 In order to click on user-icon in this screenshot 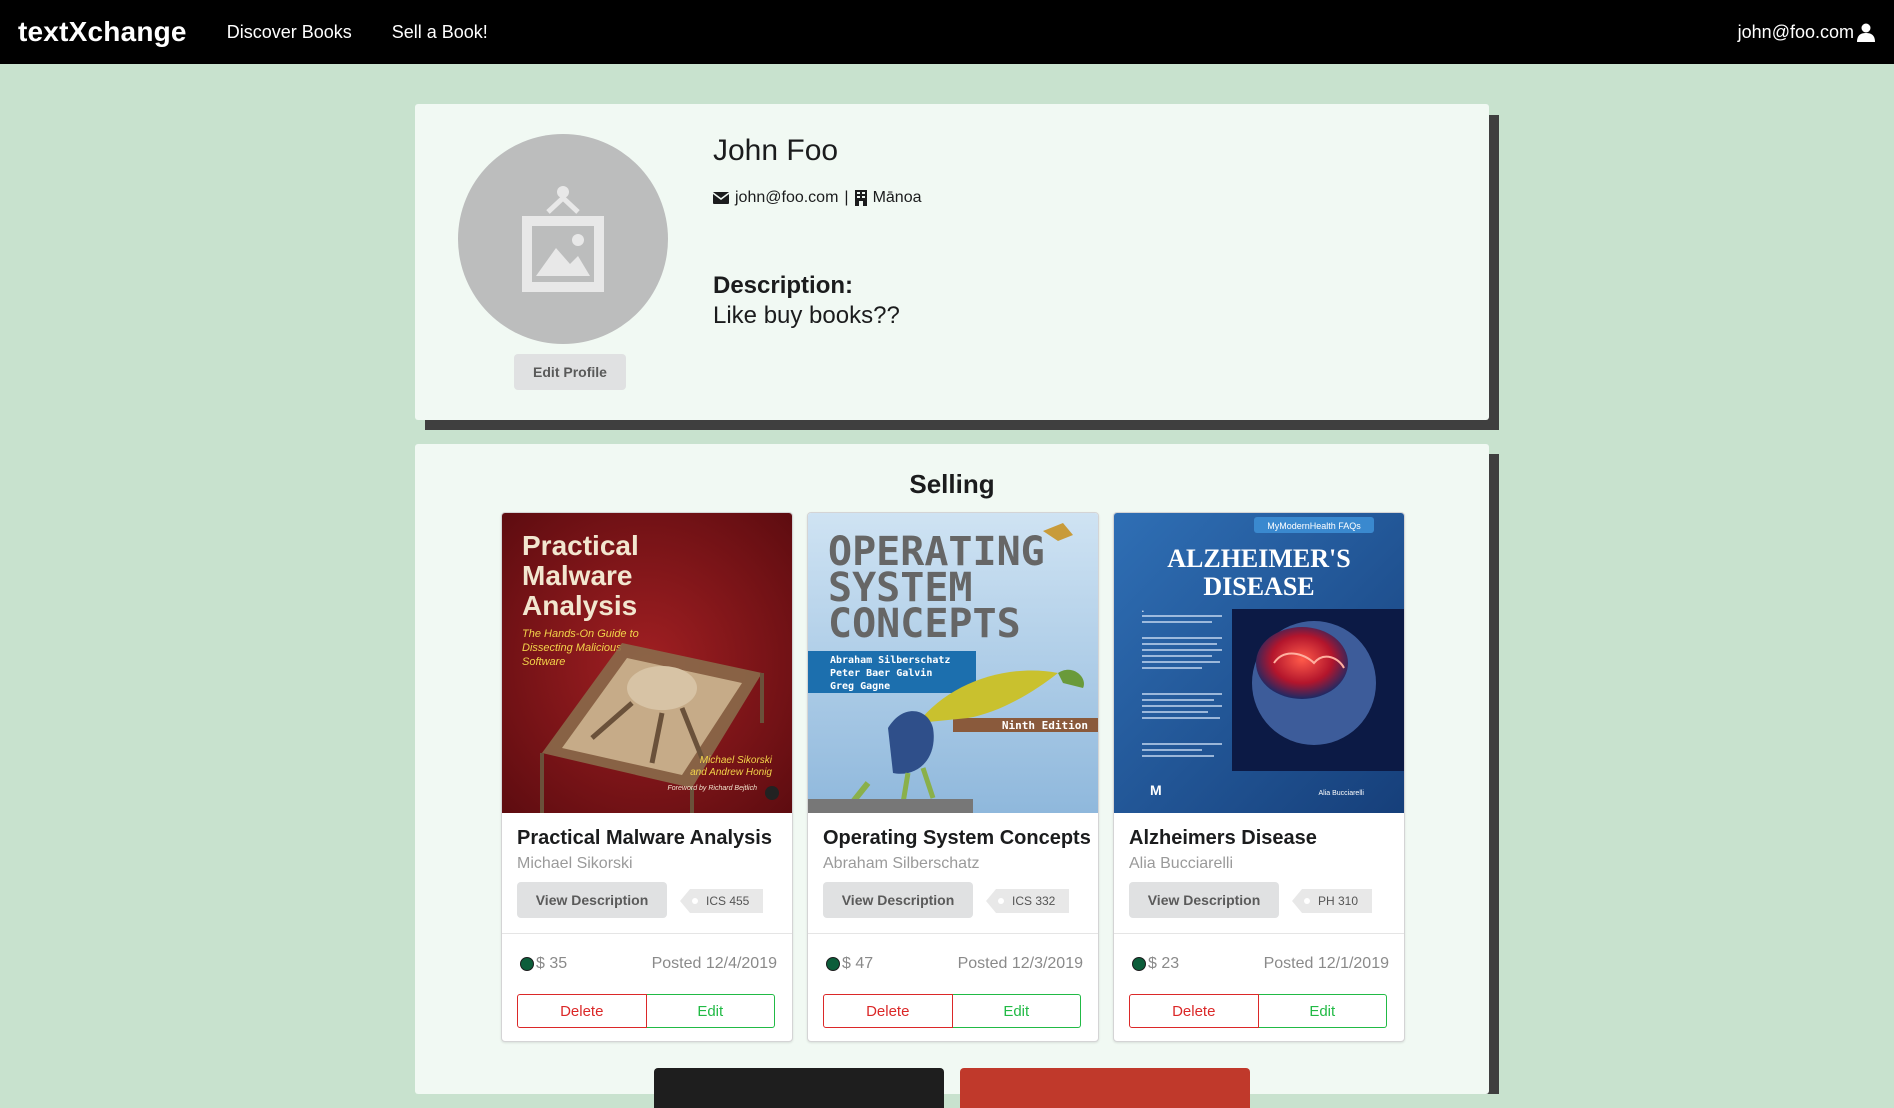, I will do `click(1866, 32)`.